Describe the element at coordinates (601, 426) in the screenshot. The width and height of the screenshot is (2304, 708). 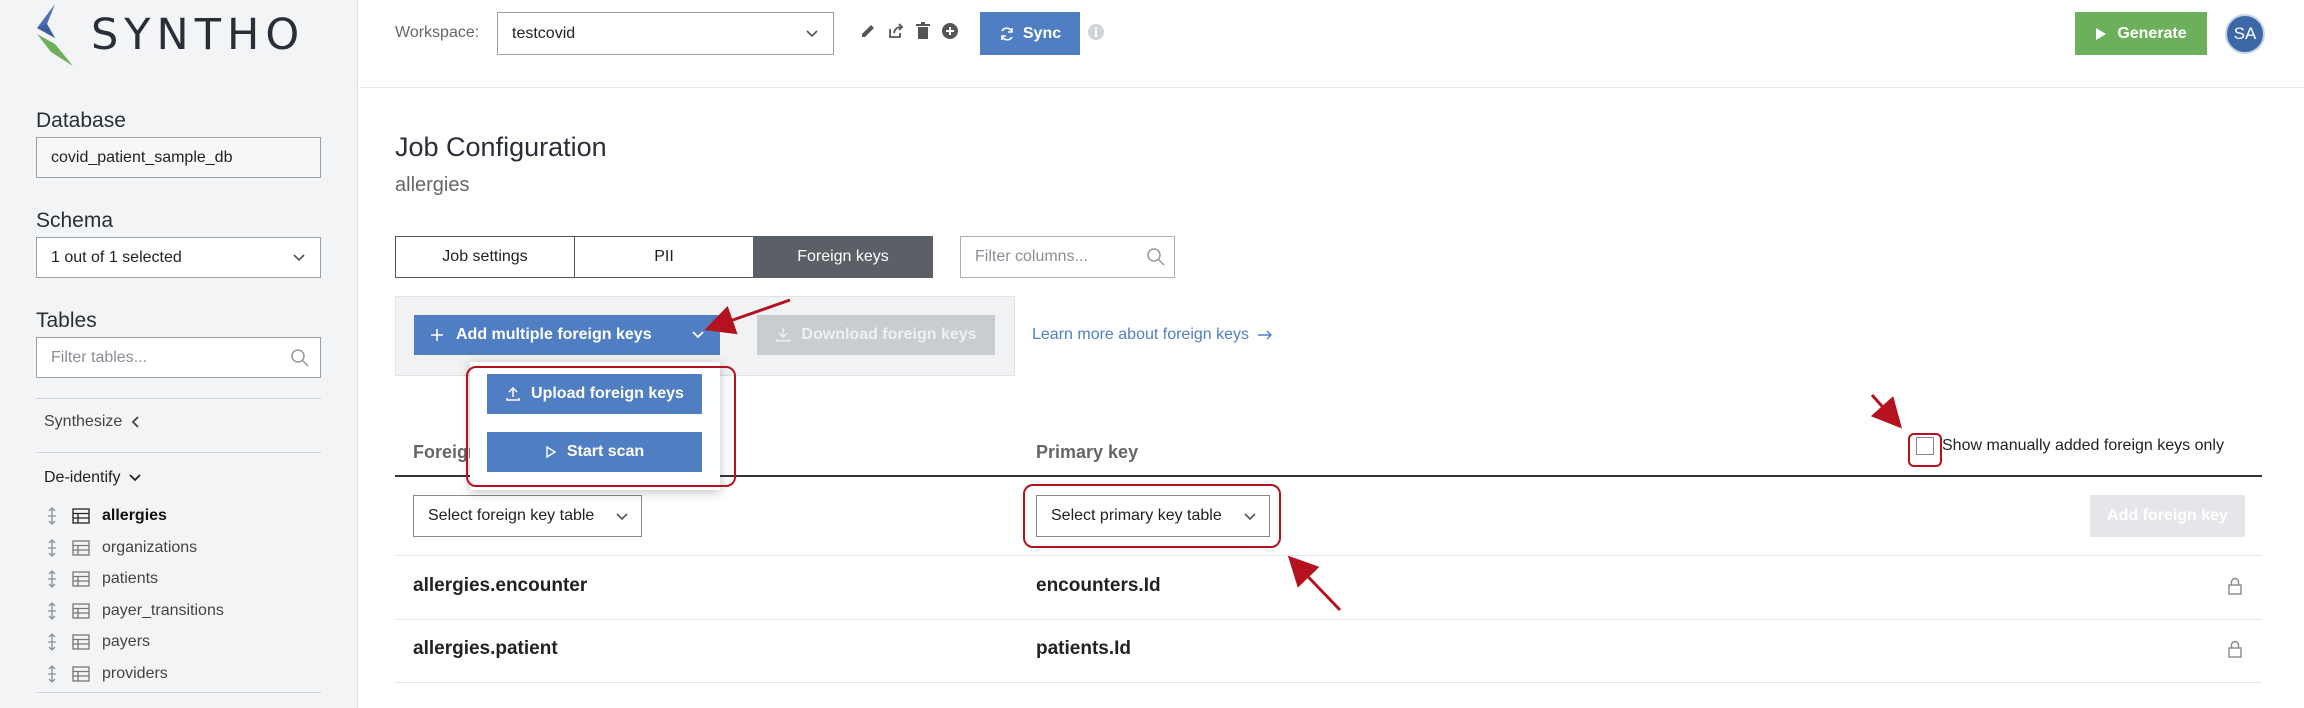
I see `annotation-box-dropdown` at that location.